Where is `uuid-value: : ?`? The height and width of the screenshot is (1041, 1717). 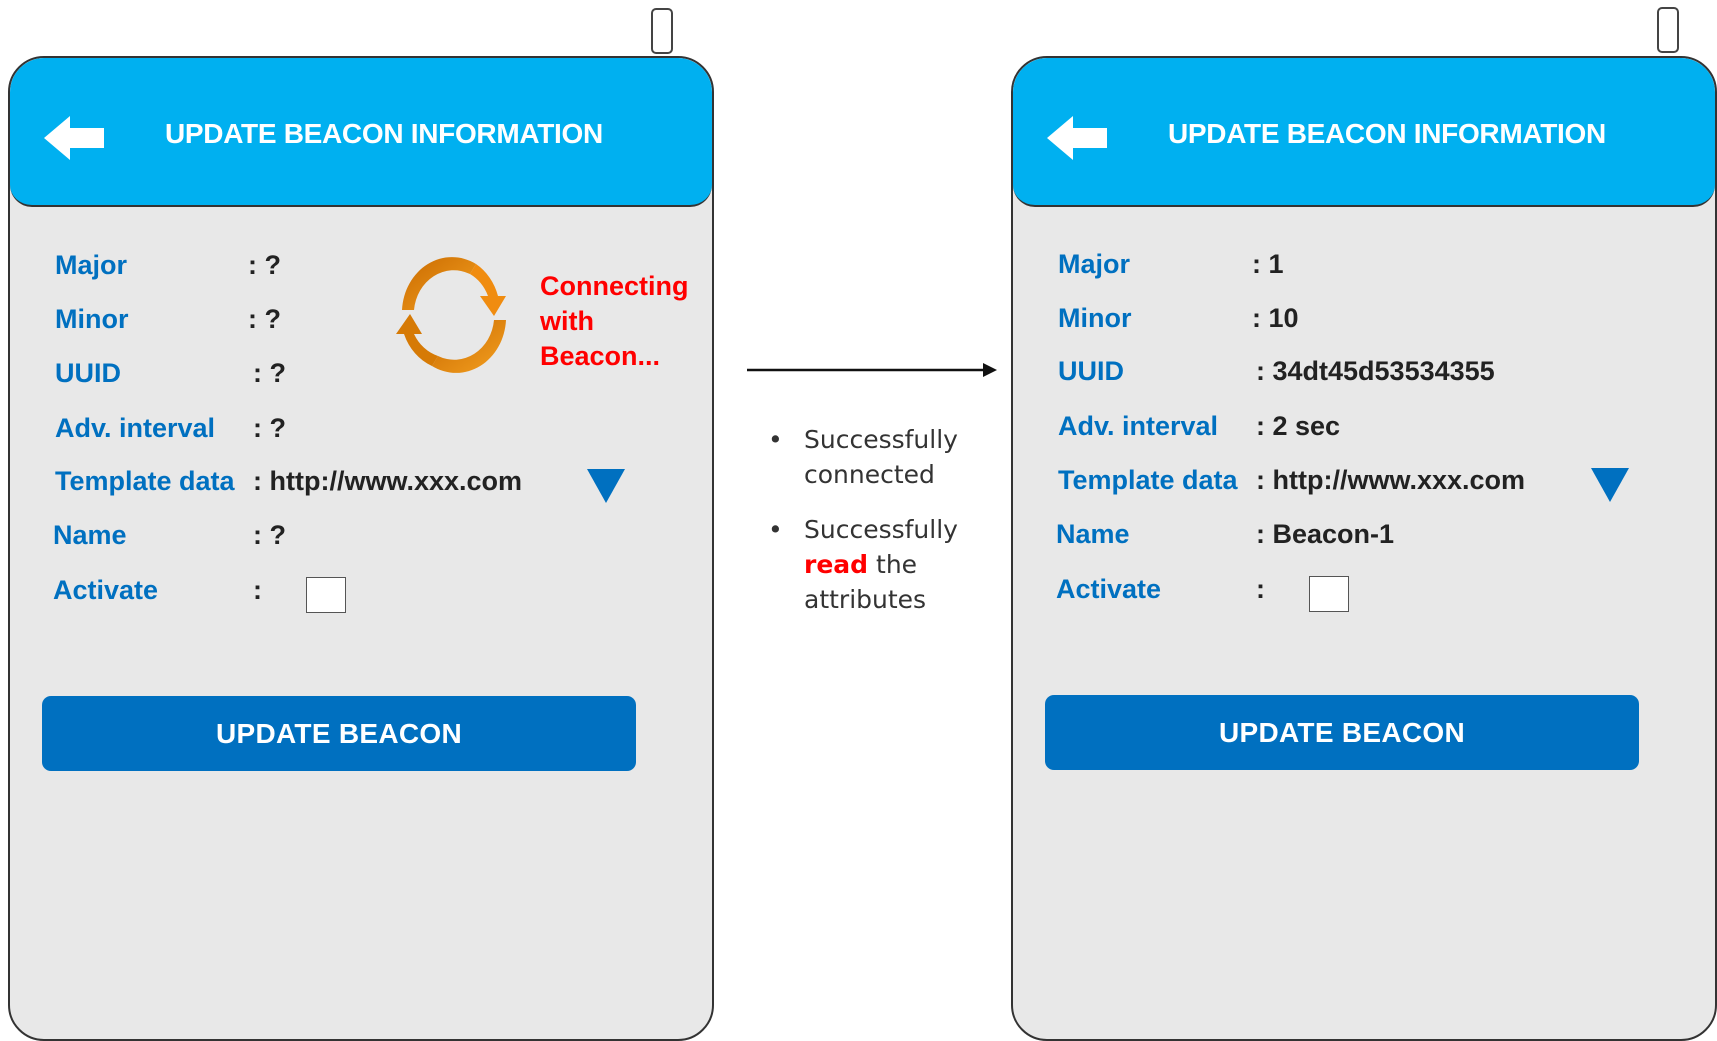
uuid-value: : ? is located at coordinates (269, 373).